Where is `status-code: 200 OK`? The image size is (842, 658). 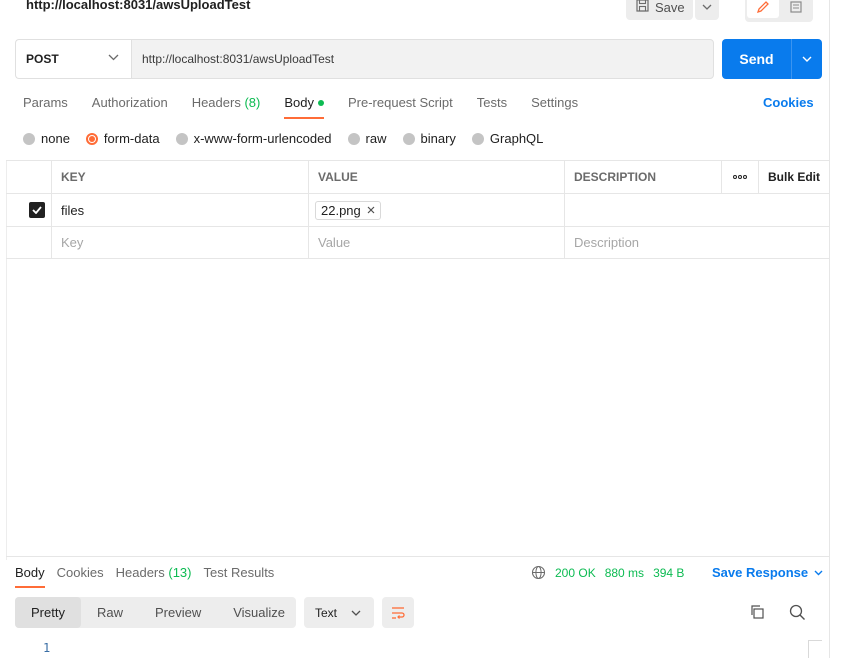 status-code: 200 OK is located at coordinates (575, 573).